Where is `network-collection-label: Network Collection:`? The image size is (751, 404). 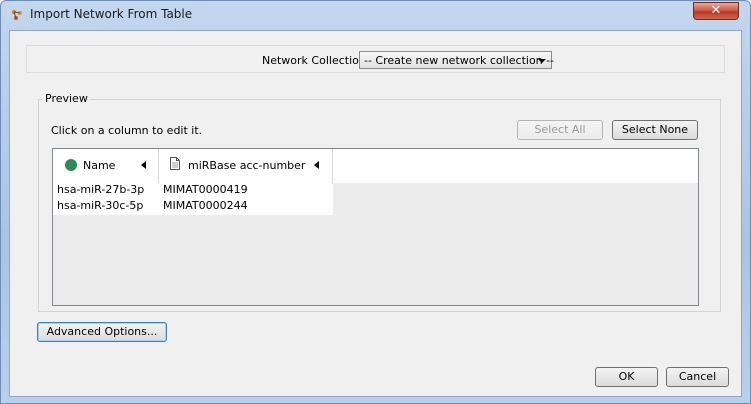
network-collection-label: Network Collection: is located at coordinates (316, 60).